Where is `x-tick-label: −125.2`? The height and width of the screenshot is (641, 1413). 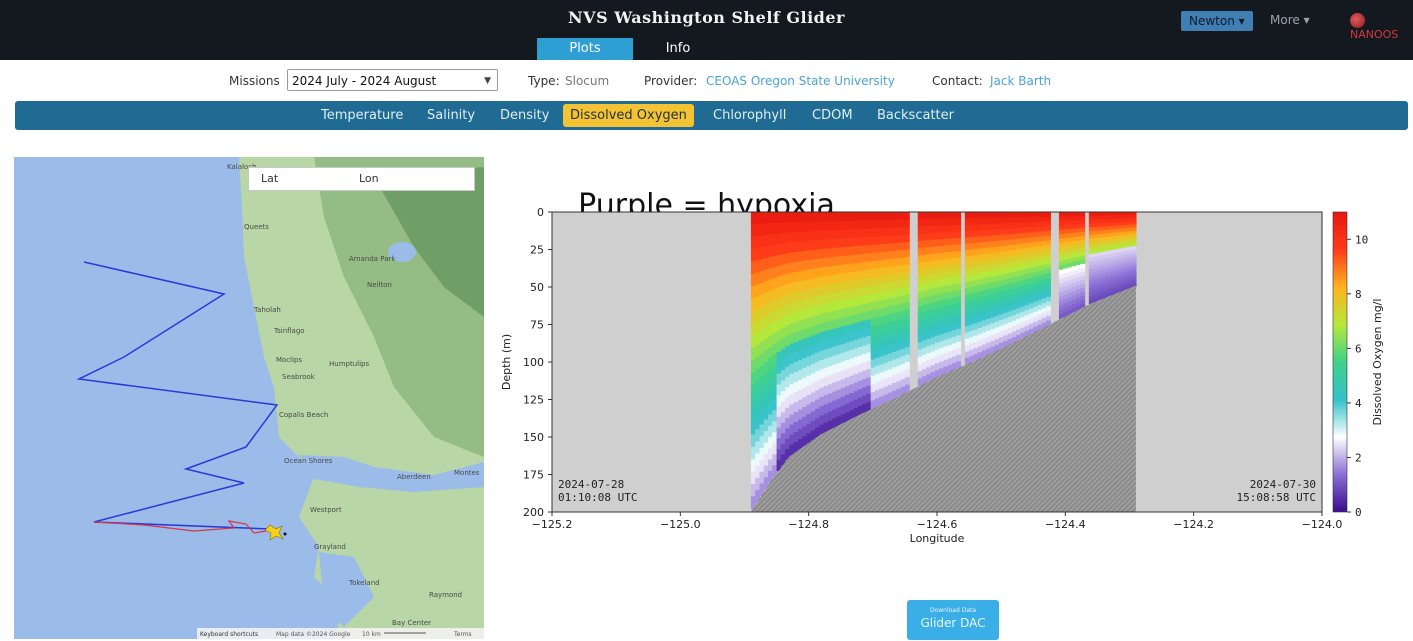 x-tick-label: −125.2 is located at coordinates (552, 524).